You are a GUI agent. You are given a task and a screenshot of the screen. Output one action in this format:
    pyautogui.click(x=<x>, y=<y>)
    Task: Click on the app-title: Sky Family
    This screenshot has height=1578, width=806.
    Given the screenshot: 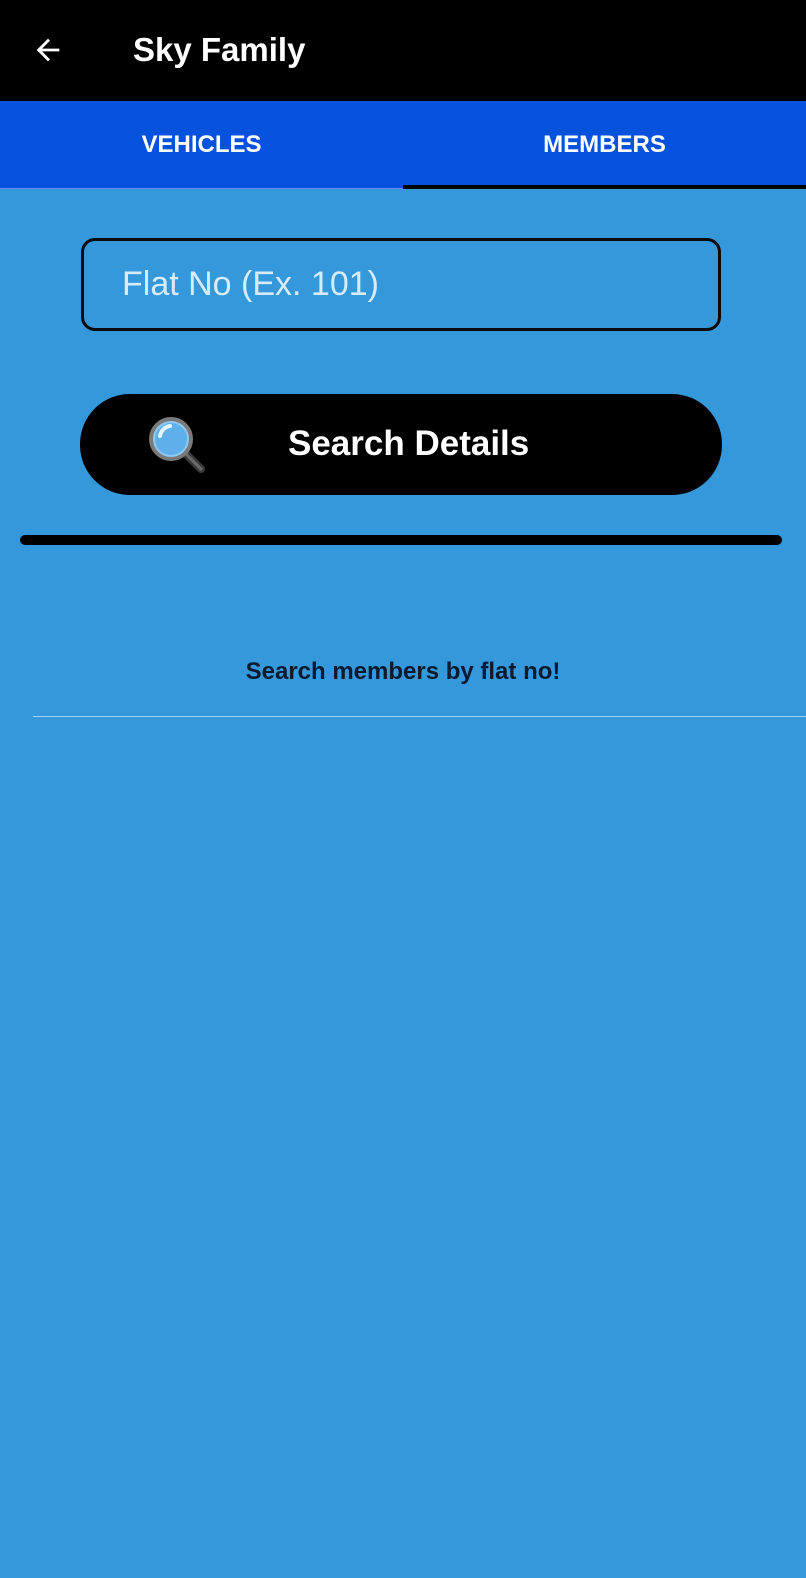 What is the action you would take?
    pyautogui.click(x=219, y=49)
    